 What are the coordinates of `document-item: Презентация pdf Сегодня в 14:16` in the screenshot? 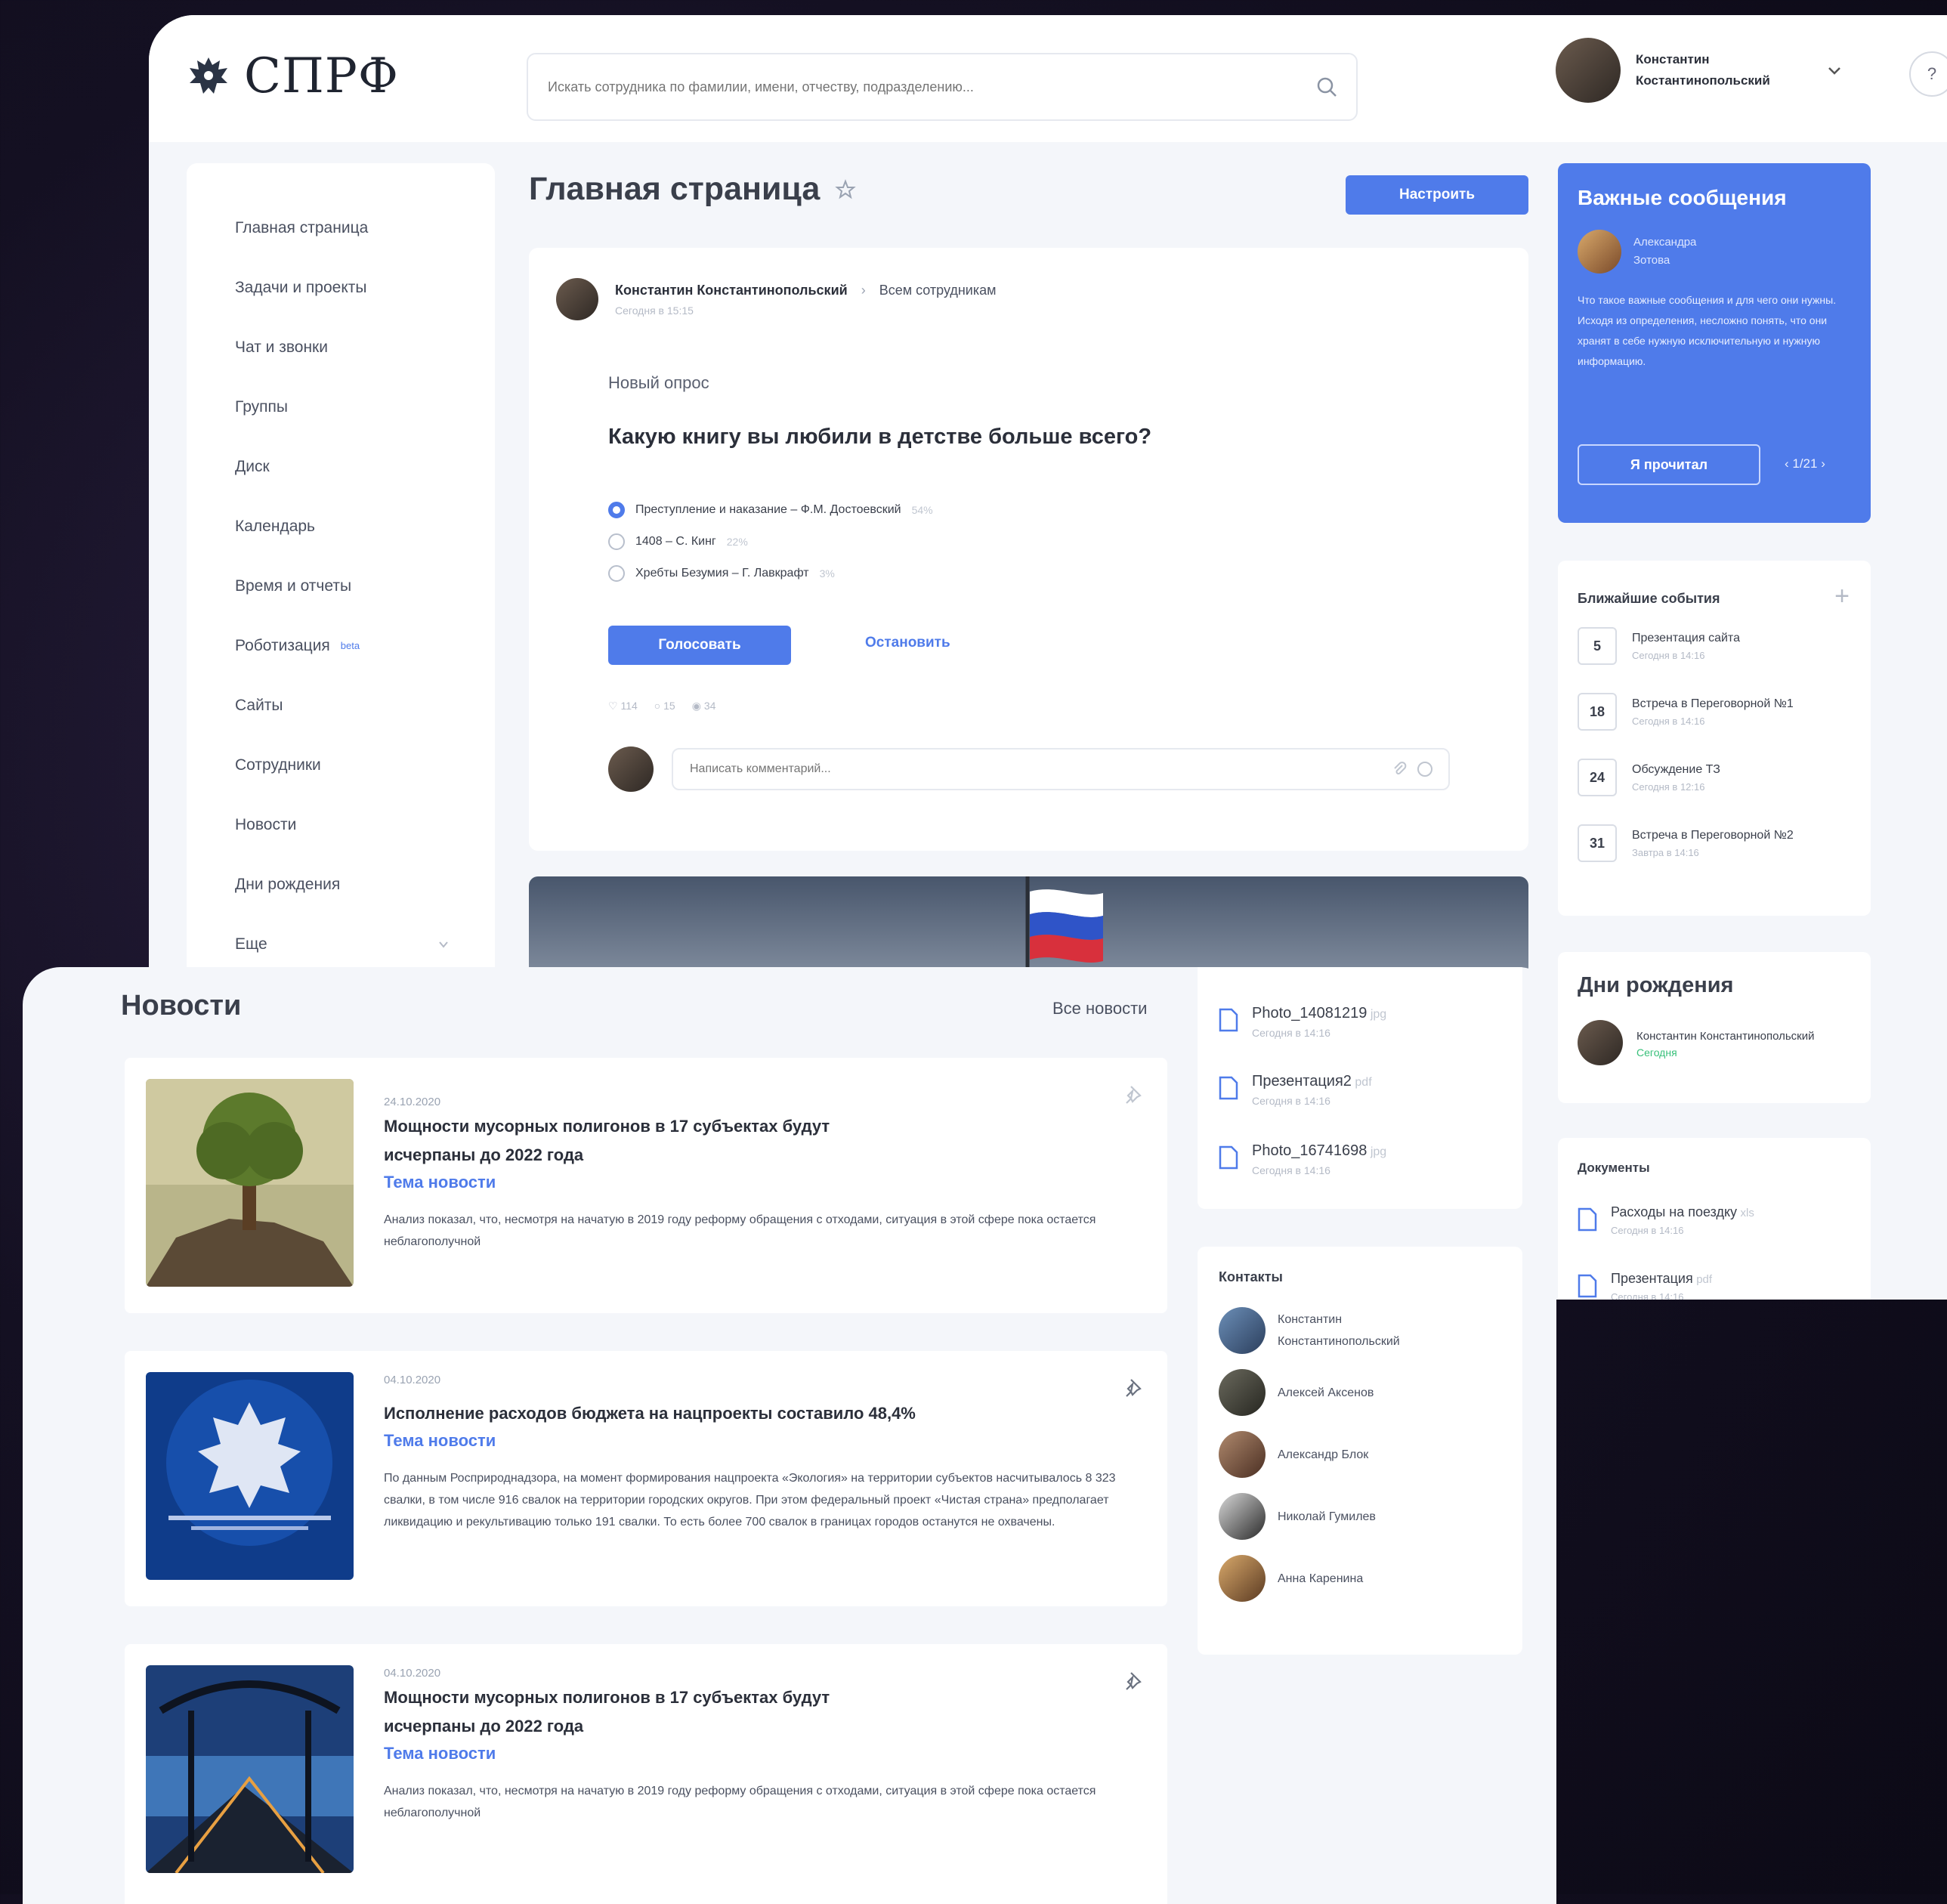 It's located at (1645, 1285).